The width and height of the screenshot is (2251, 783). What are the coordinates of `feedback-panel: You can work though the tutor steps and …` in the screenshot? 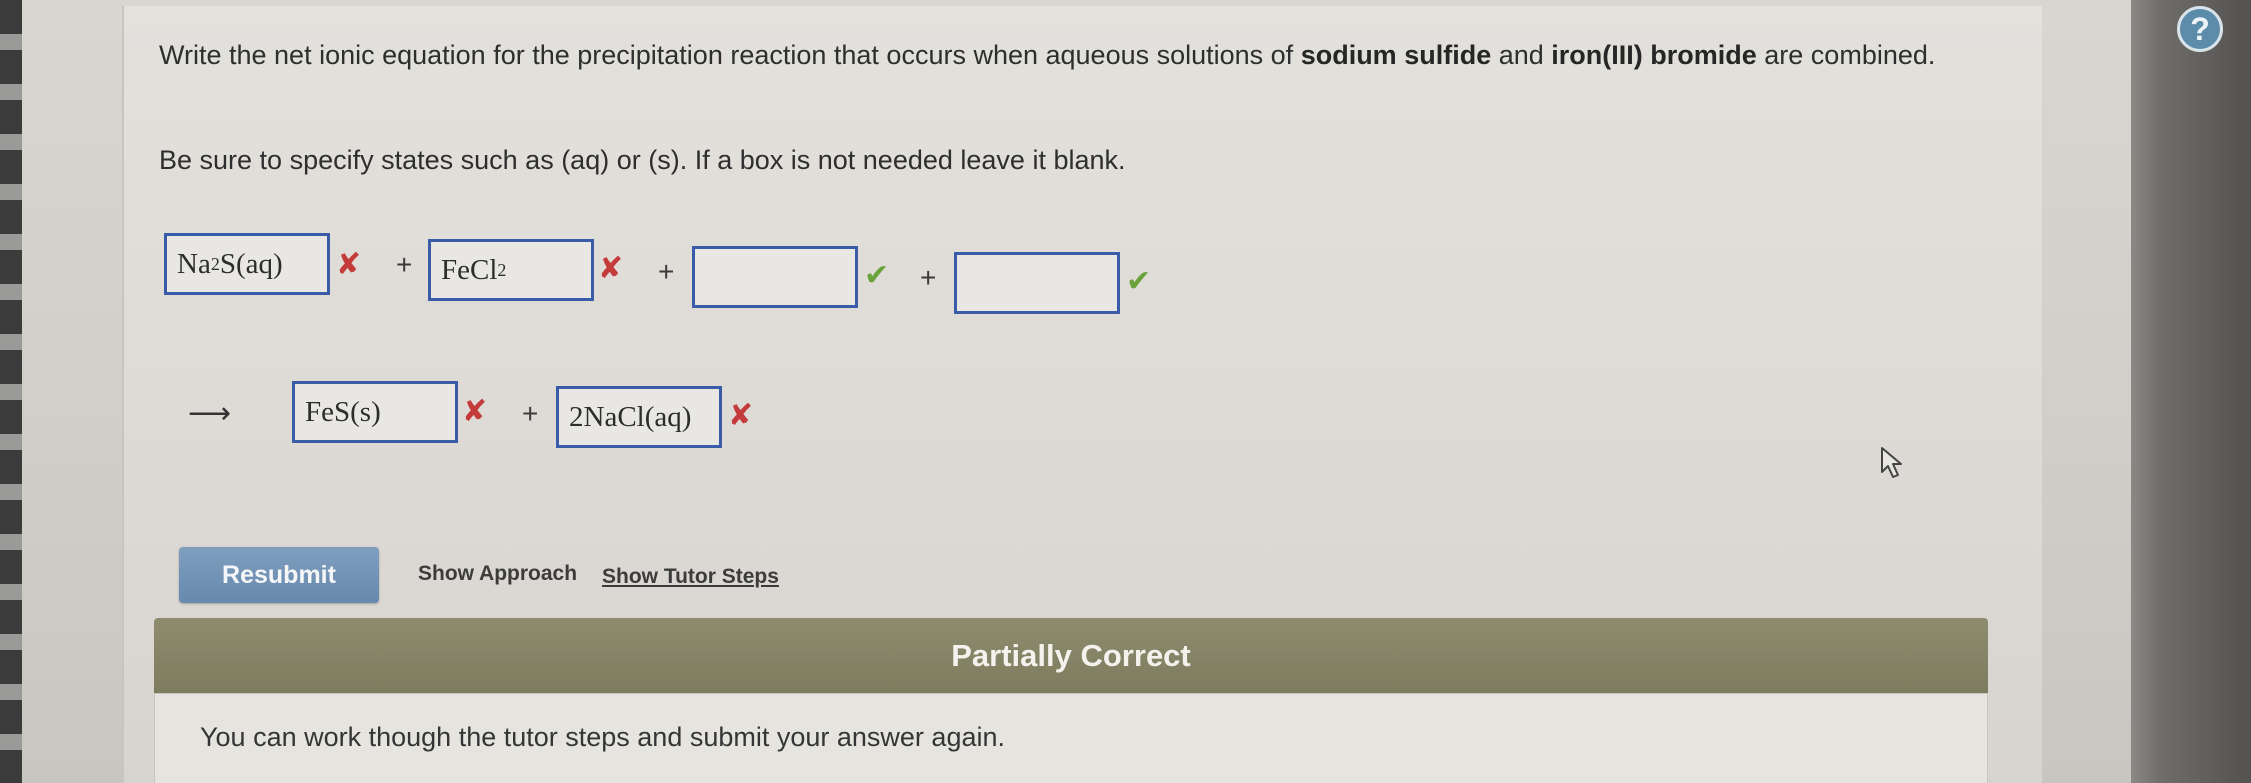 It's located at (1071, 738).